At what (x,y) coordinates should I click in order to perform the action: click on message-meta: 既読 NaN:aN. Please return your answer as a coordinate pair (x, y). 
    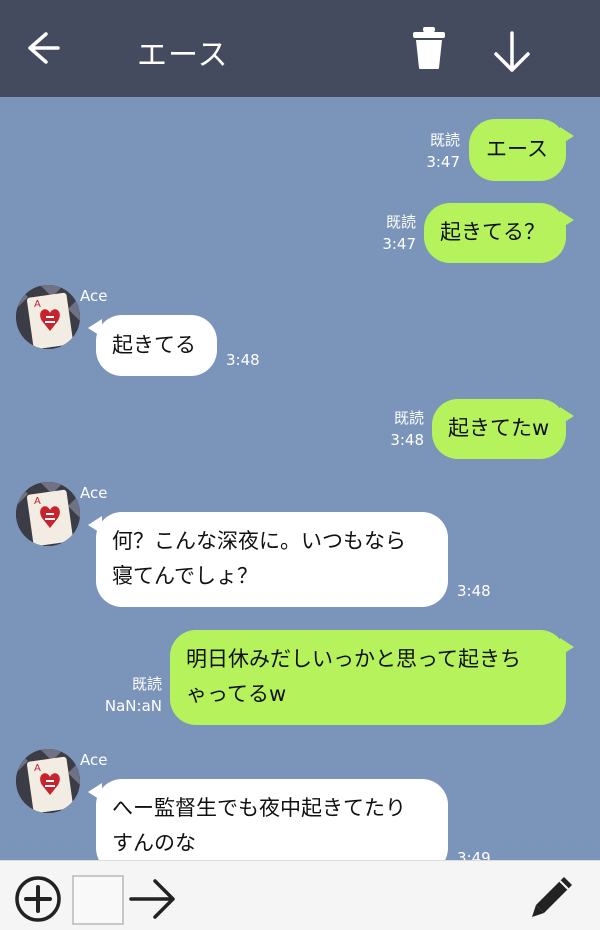
    Looking at the image, I should click on (129, 695).